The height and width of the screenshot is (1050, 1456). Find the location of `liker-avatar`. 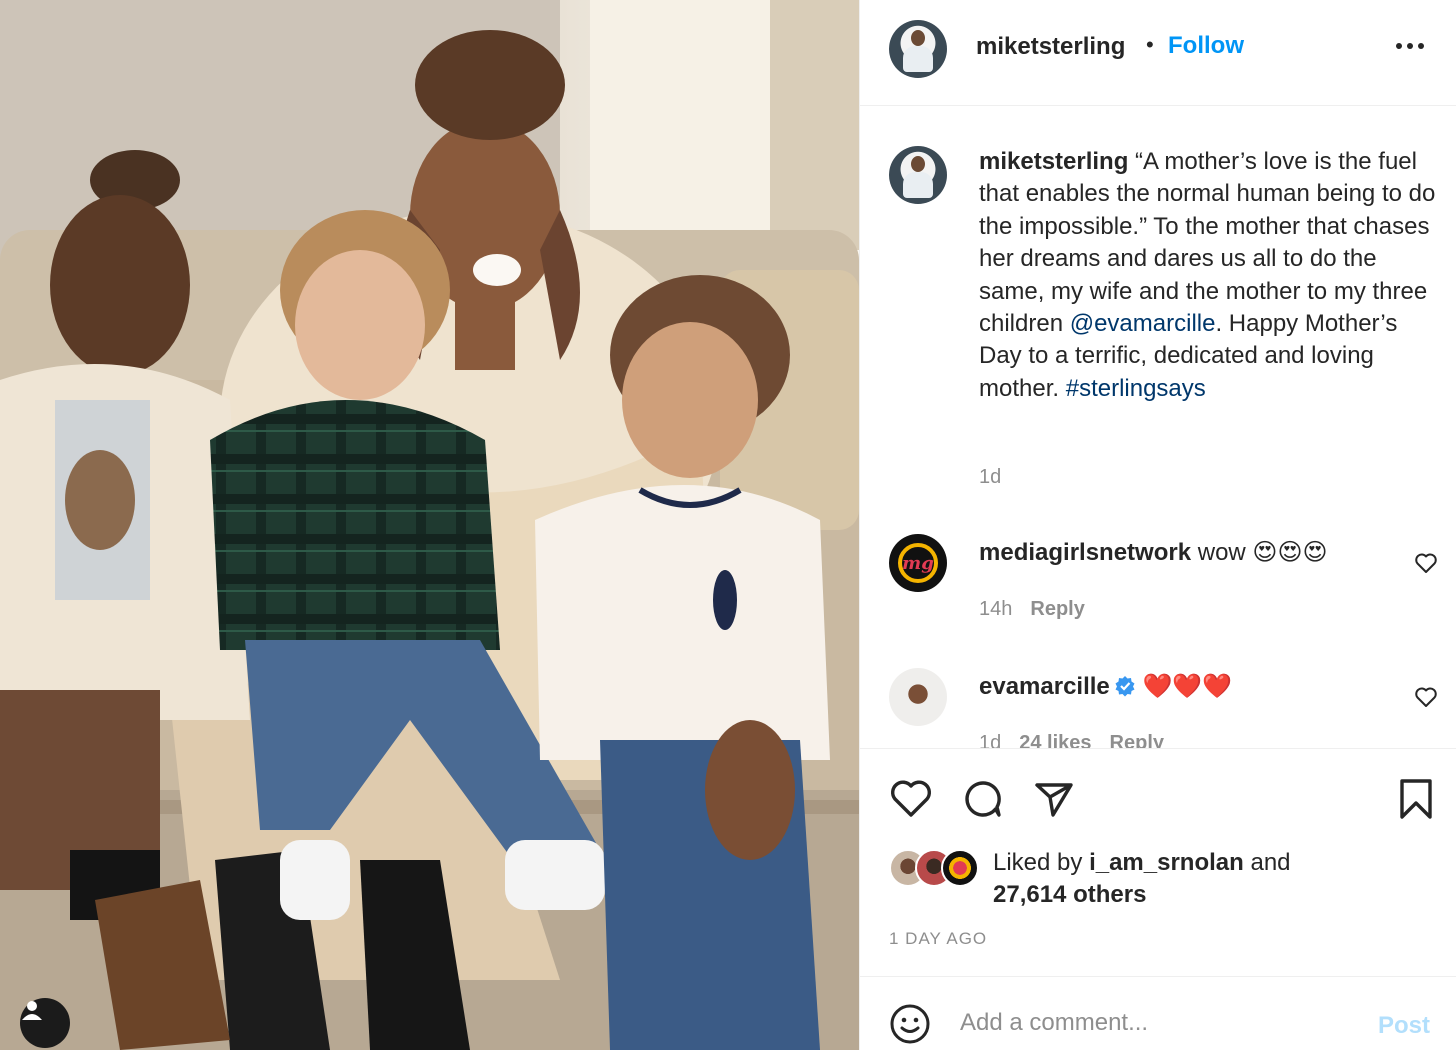

liker-avatar is located at coordinates (960, 868).